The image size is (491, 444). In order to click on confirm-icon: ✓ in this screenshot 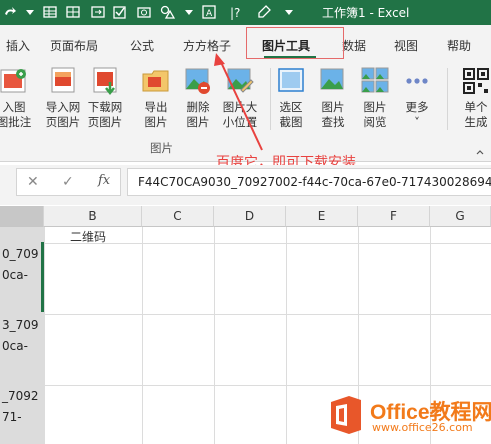, I will do `click(68, 182)`.